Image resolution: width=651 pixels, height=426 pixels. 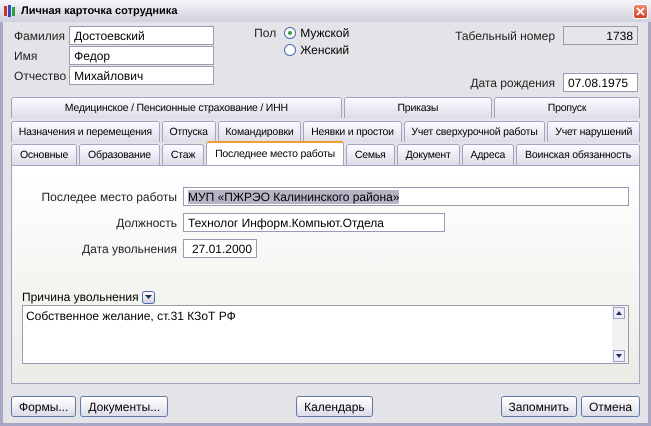 I want to click on tab: Пропуск, so click(x=567, y=107).